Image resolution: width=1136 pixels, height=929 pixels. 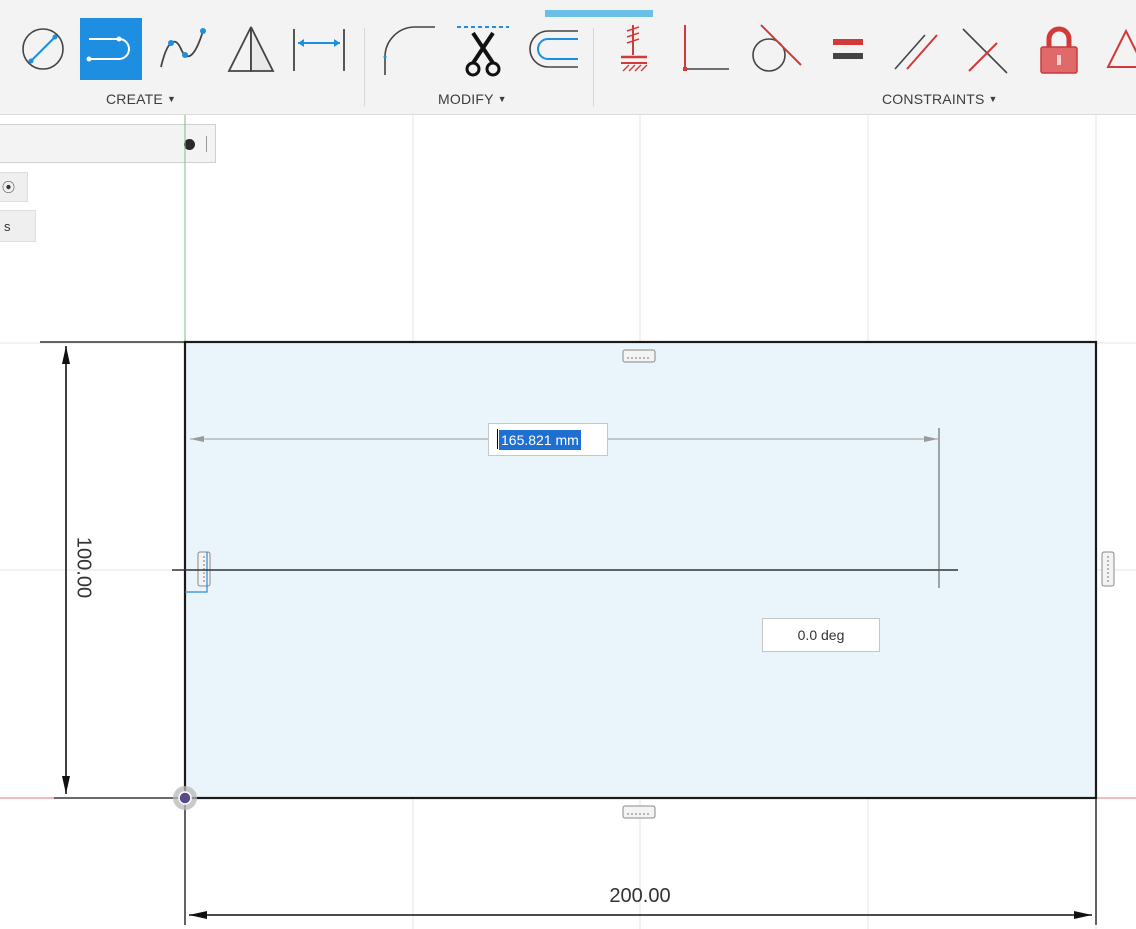 I want to click on line-circle-tool, so click(x=43, y=49).